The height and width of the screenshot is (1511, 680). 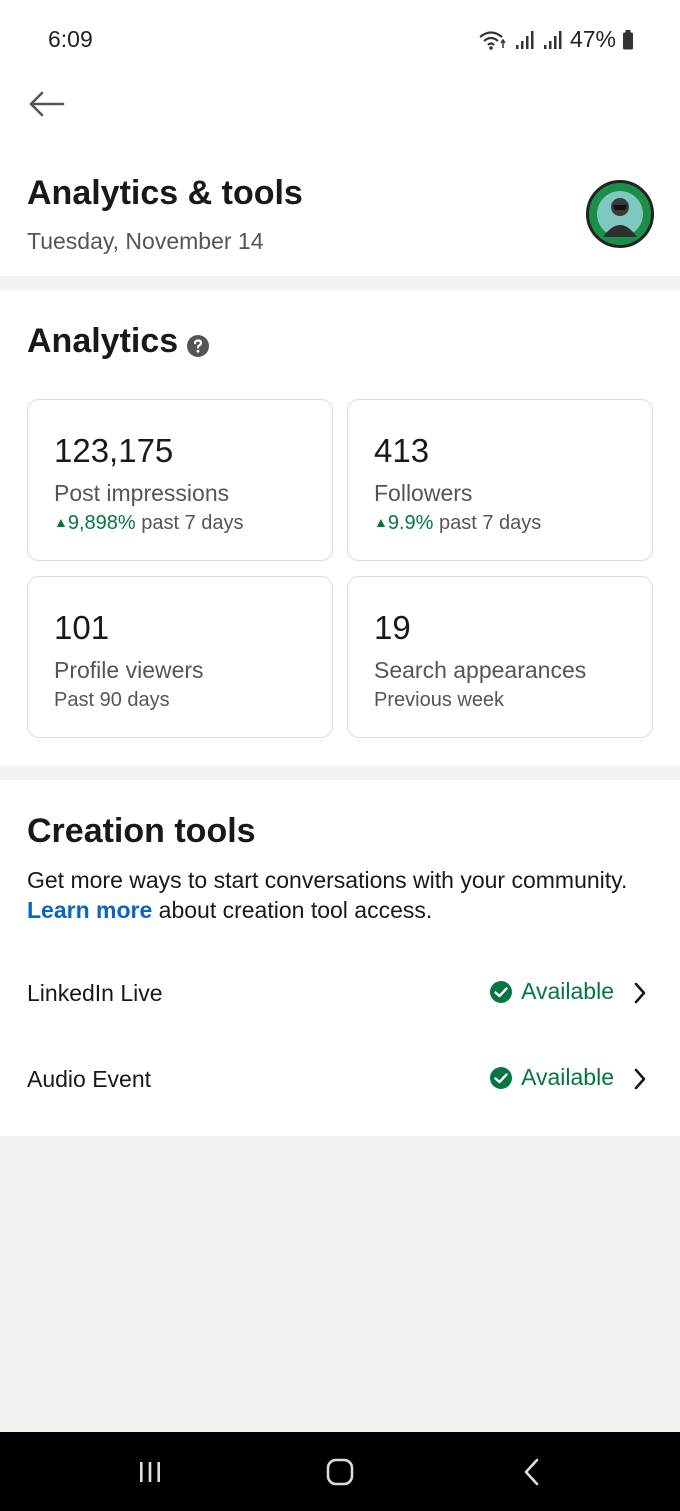 I want to click on followers-value: 413, so click(x=402, y=450).